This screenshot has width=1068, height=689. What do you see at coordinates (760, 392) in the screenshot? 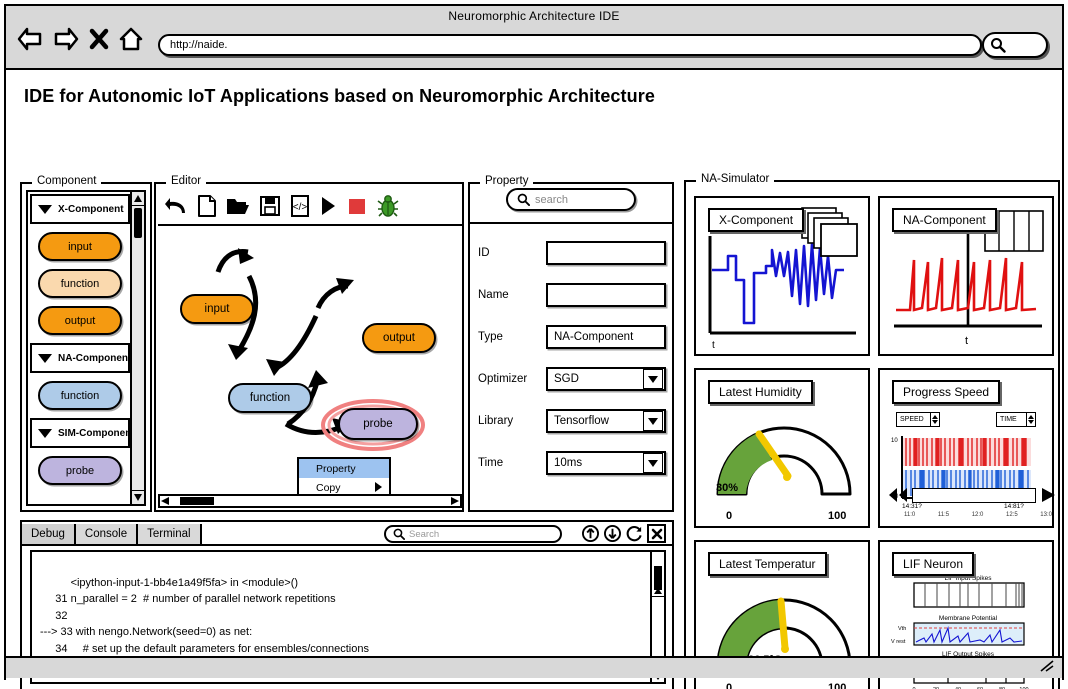
I see `sim-card-title: Latest Humidity` at bounding box center [760, 392].